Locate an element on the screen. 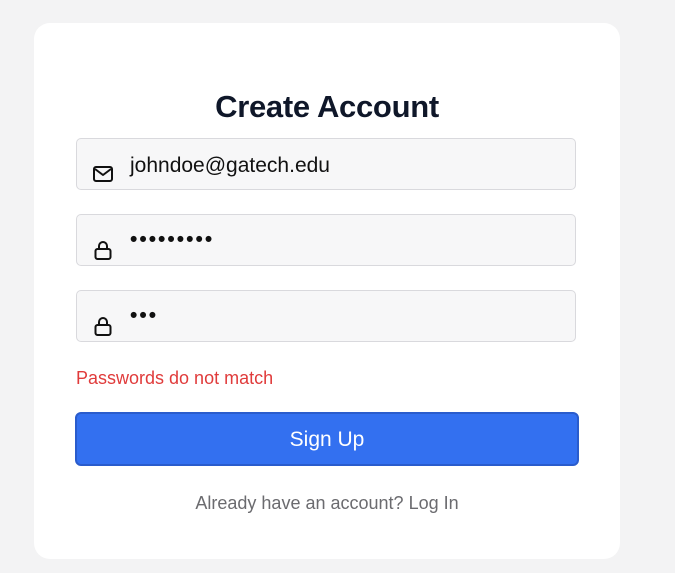  log-in-link: Log In is located at coordinates (434, 503).